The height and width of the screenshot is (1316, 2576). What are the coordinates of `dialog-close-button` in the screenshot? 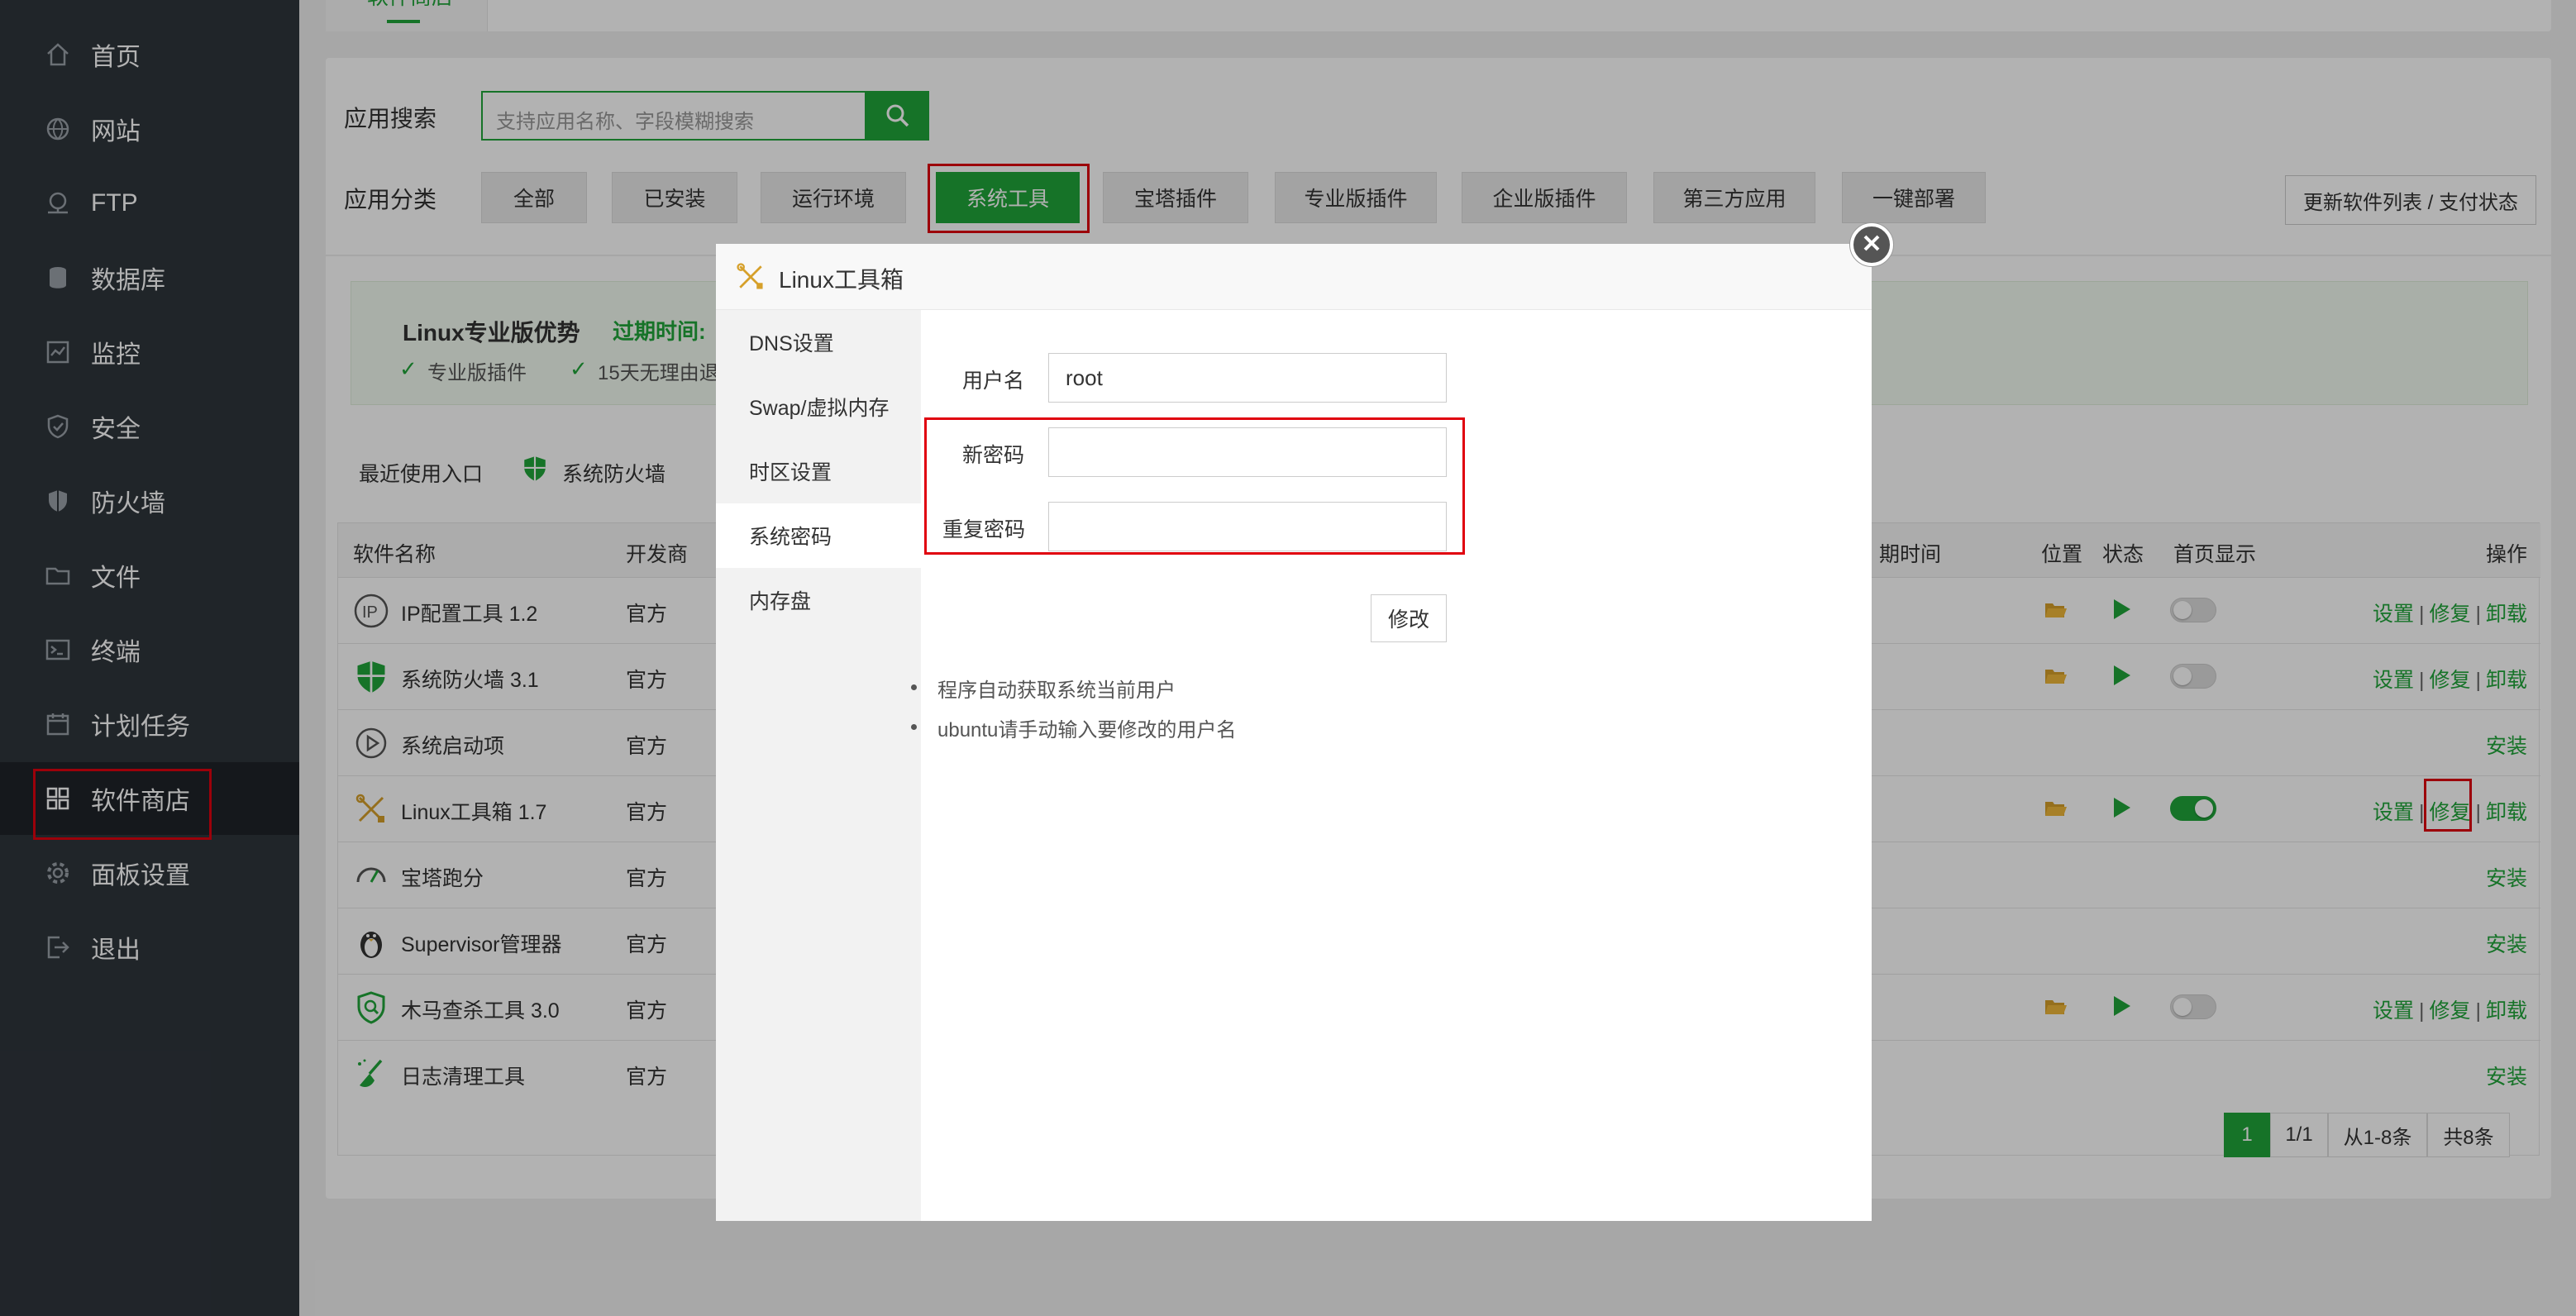 It's located at (1871, 244).